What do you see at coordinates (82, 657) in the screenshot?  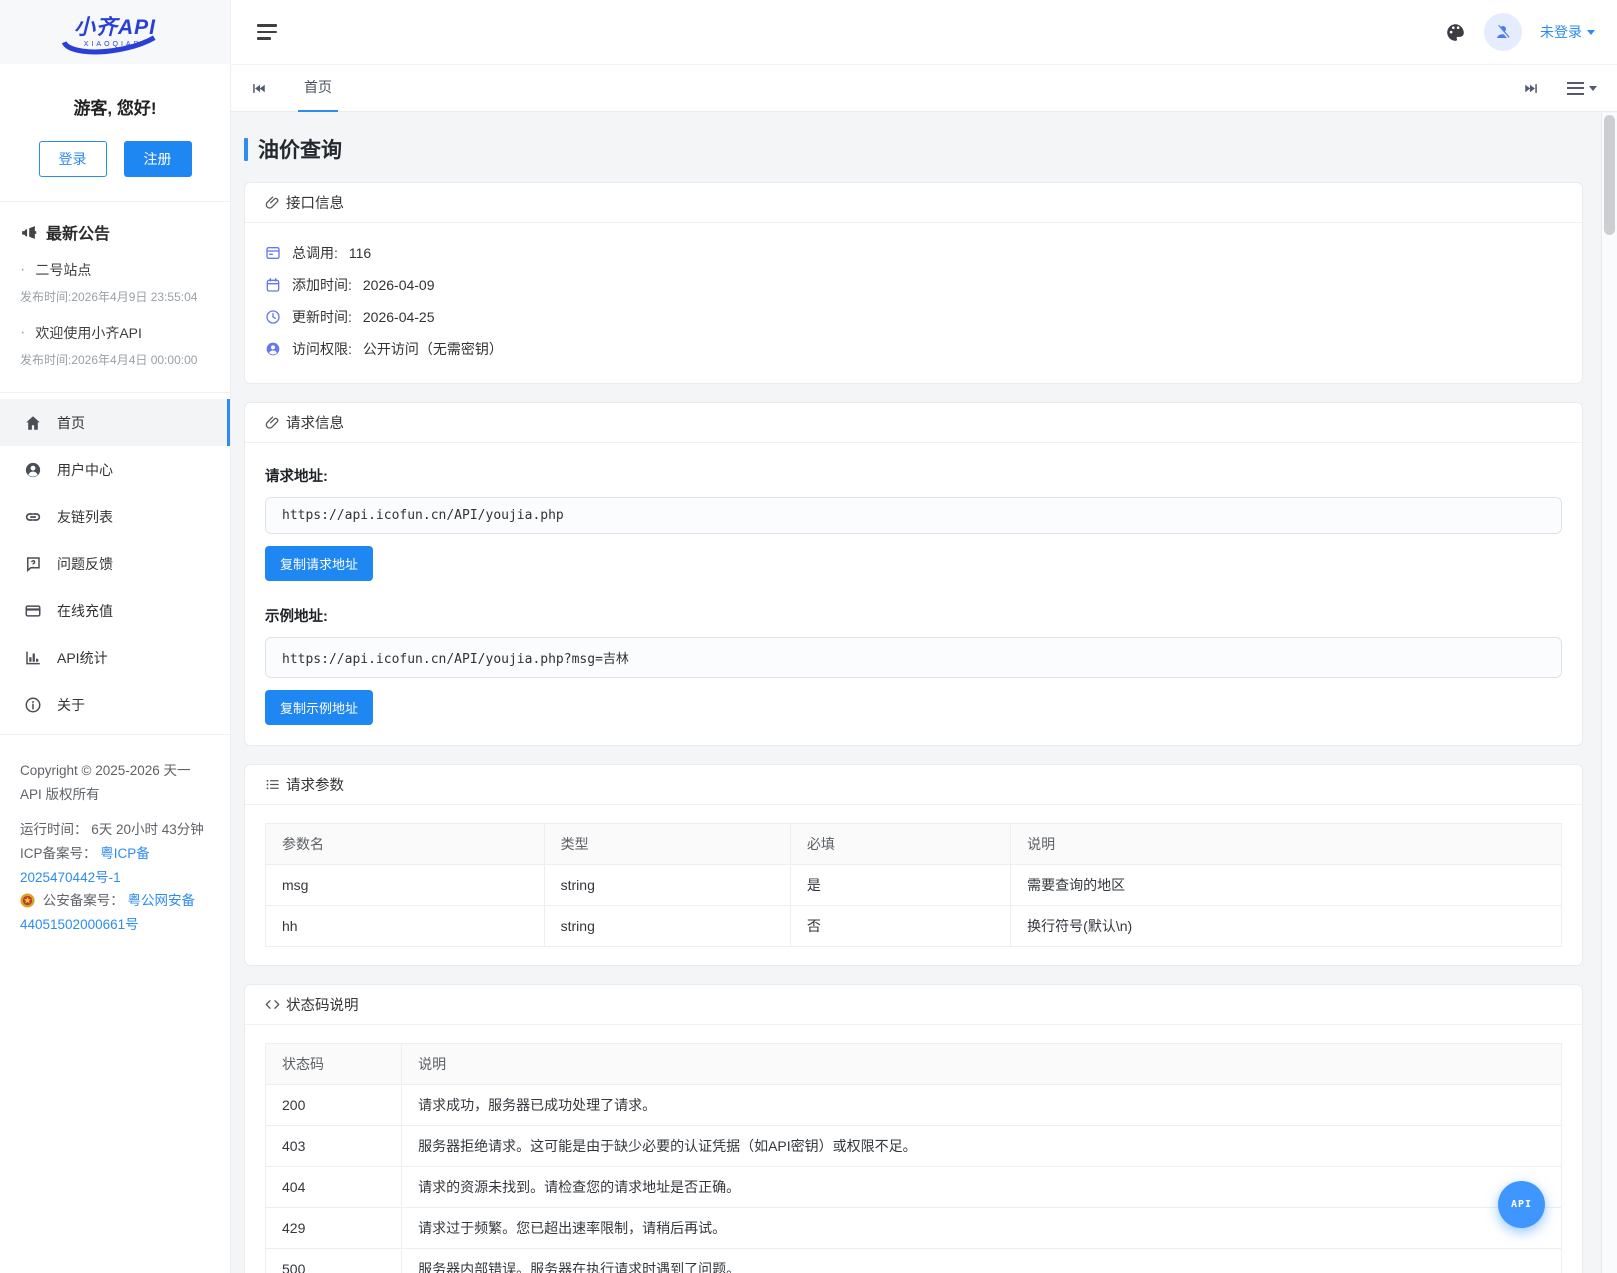 I see `sidebar-item-label: API统计` at bounding box center [82, 657].